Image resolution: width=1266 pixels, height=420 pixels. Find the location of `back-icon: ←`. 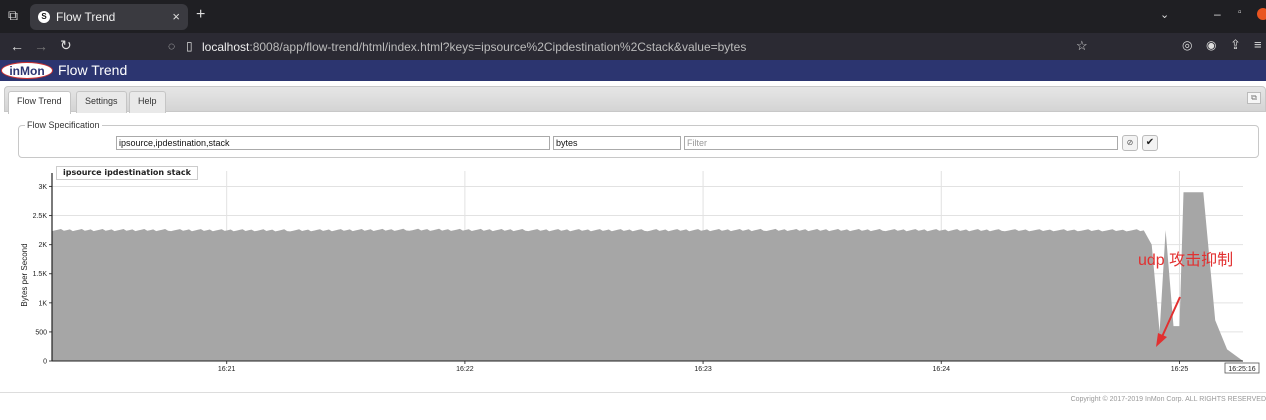

back-icon: ← is located at coordinates (17, 46).